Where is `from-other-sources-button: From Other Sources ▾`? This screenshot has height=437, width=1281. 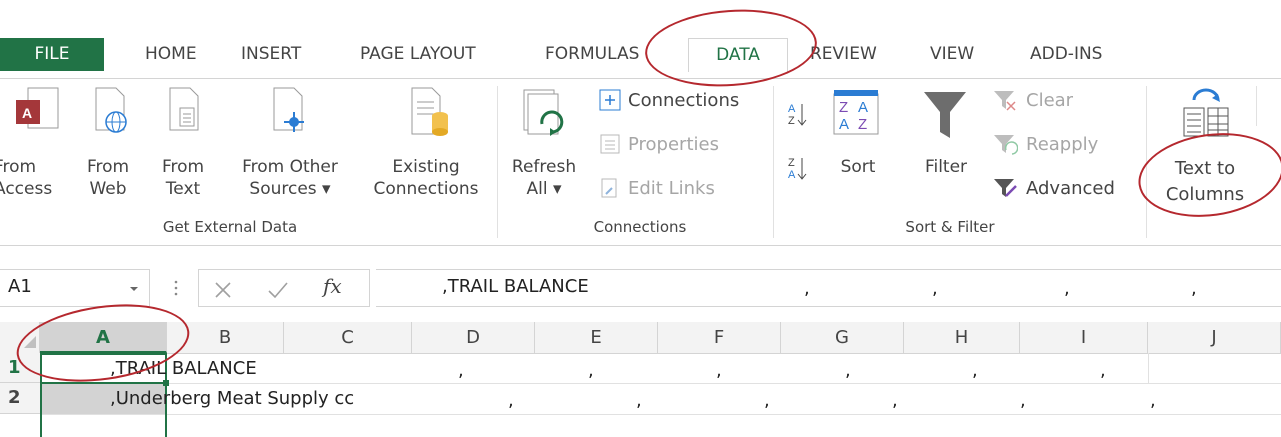
from-other-sources-button: From Other Sources ▾ is located at coordinates (290, 146).